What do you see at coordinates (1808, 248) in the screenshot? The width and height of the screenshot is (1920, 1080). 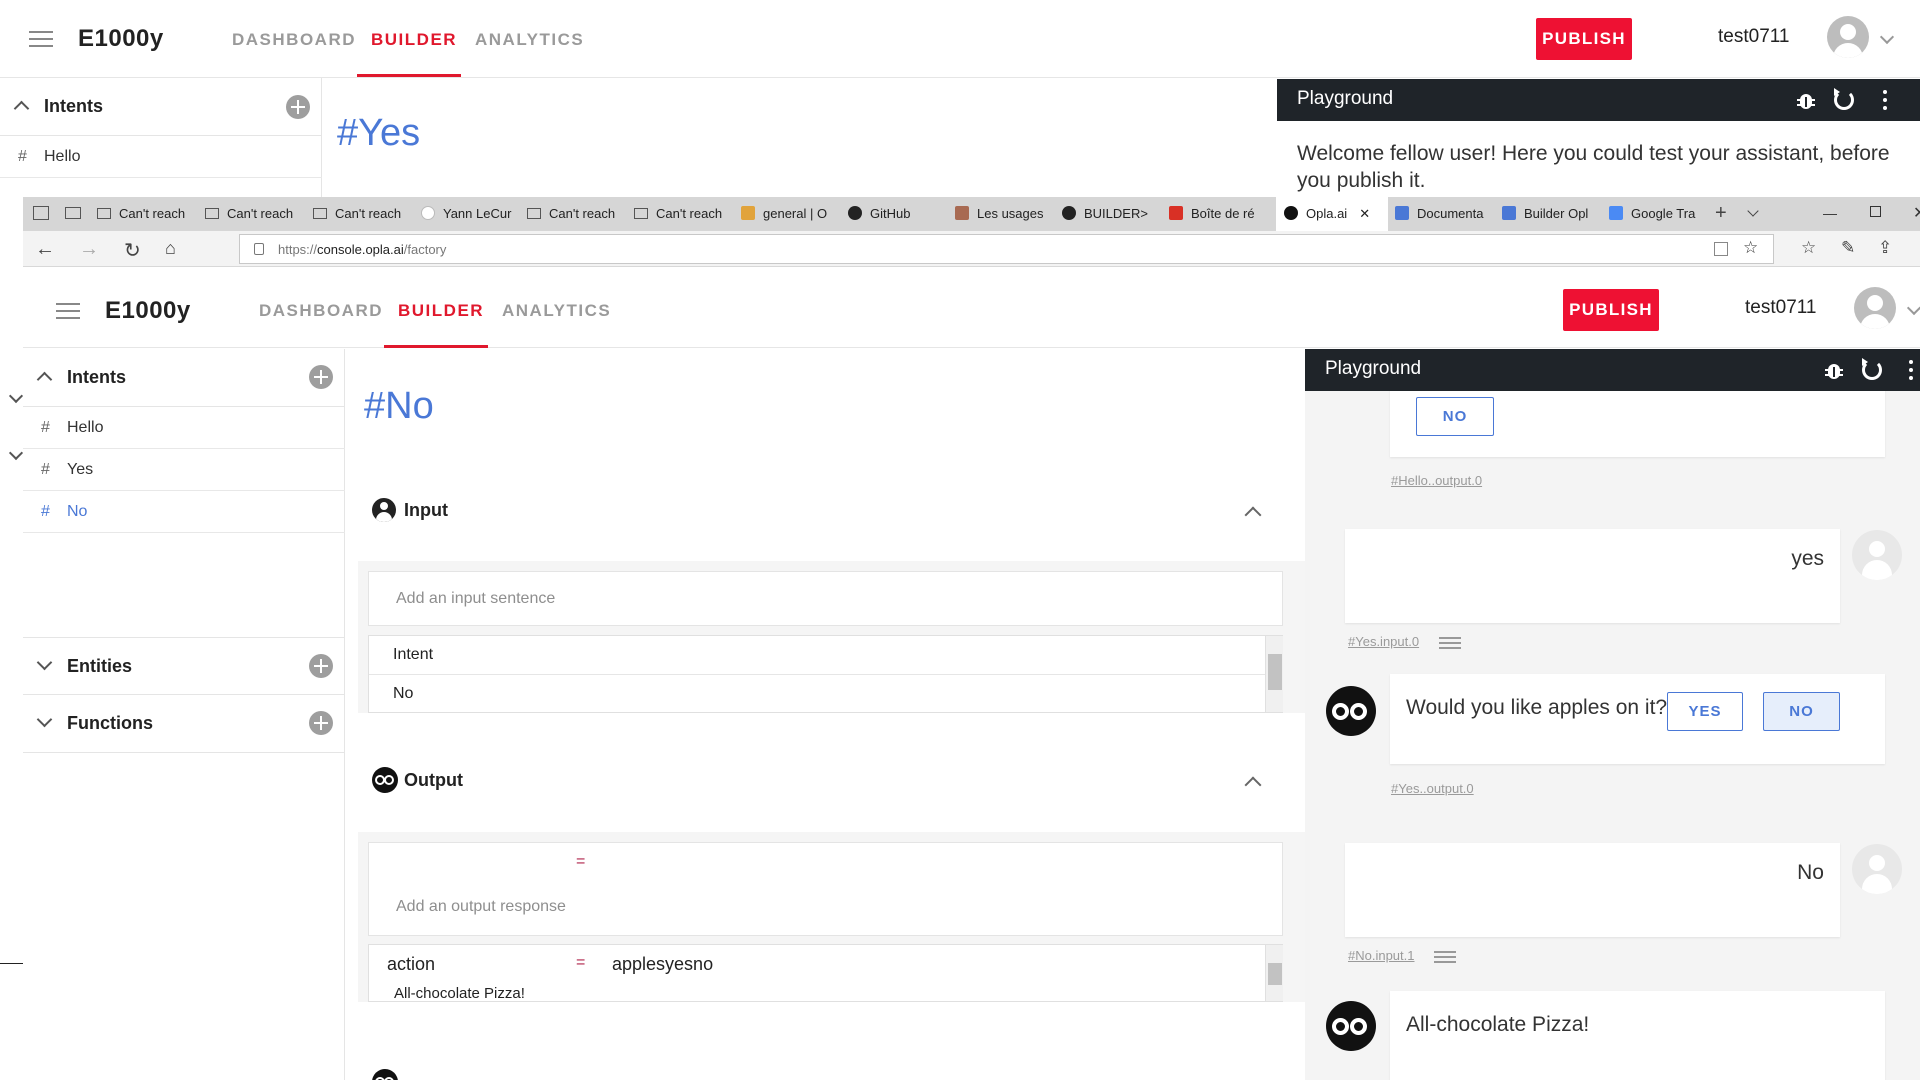 I see `favorites-icon: ☆` at bounding box center [1808, 248].